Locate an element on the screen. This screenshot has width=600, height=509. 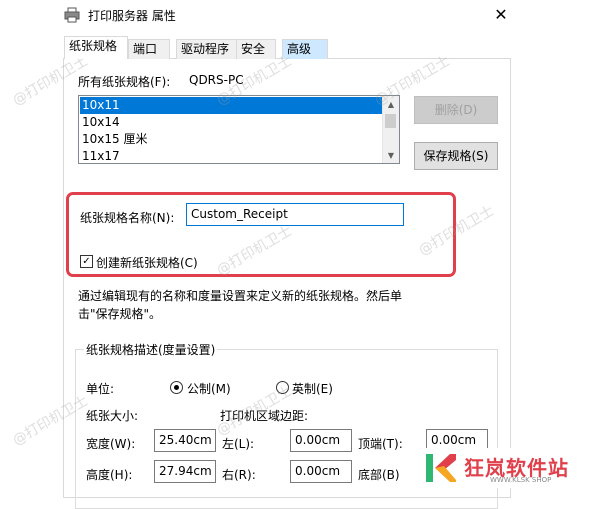
tab-ports: 端口 is located at coordinates (149, 49).